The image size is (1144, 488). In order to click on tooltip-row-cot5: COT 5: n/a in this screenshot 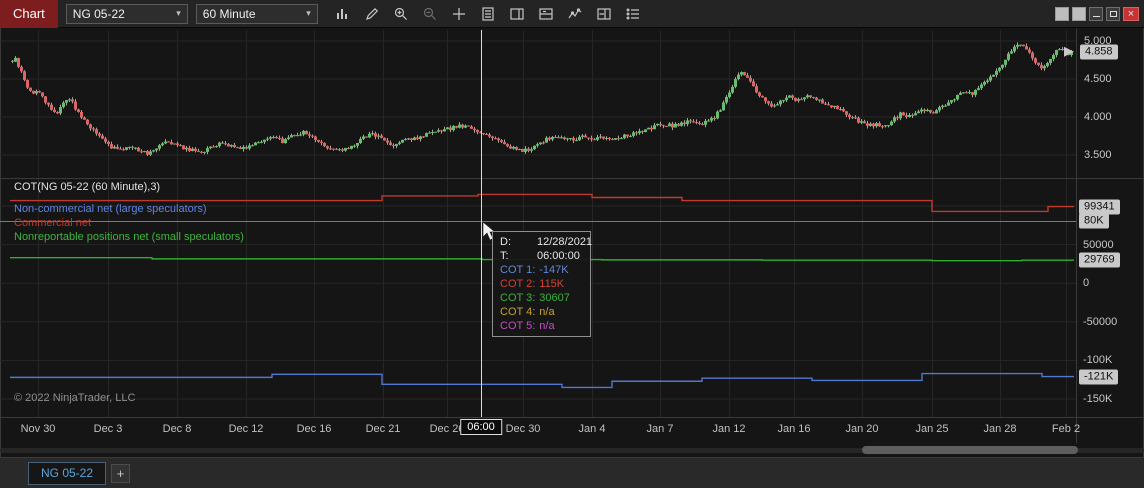, I will do `click(527, 326)`.